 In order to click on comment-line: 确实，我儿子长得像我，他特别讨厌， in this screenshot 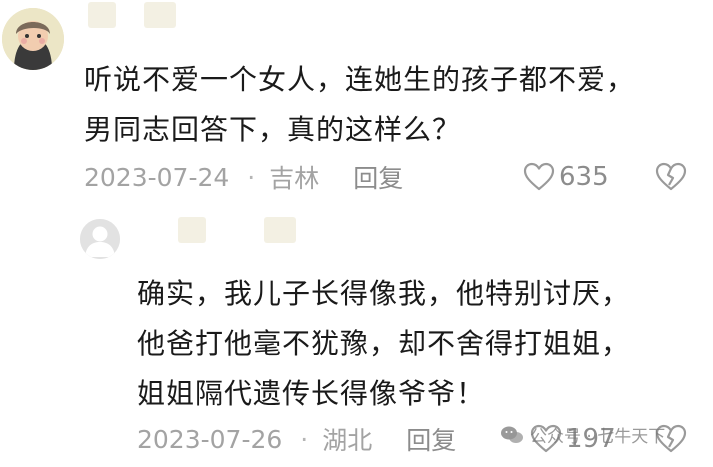, I will do `click(384, 293)`.